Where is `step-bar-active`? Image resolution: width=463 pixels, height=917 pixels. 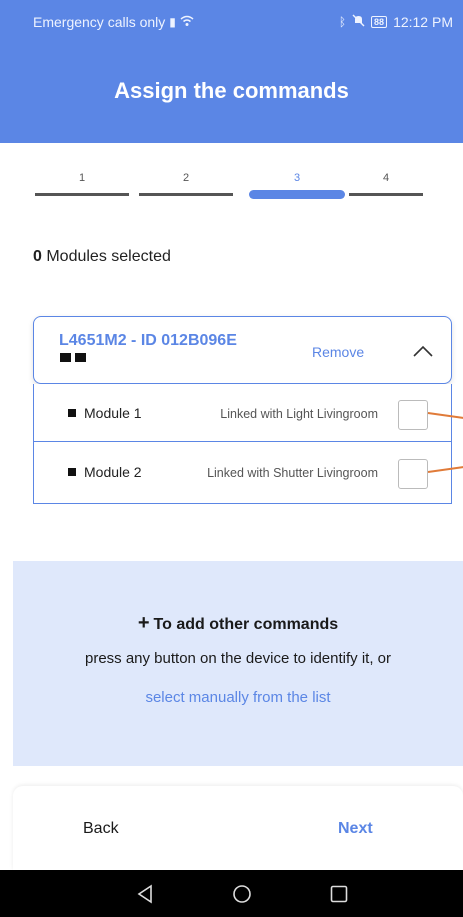
step-bar-active is located at coordinates (297, 194).